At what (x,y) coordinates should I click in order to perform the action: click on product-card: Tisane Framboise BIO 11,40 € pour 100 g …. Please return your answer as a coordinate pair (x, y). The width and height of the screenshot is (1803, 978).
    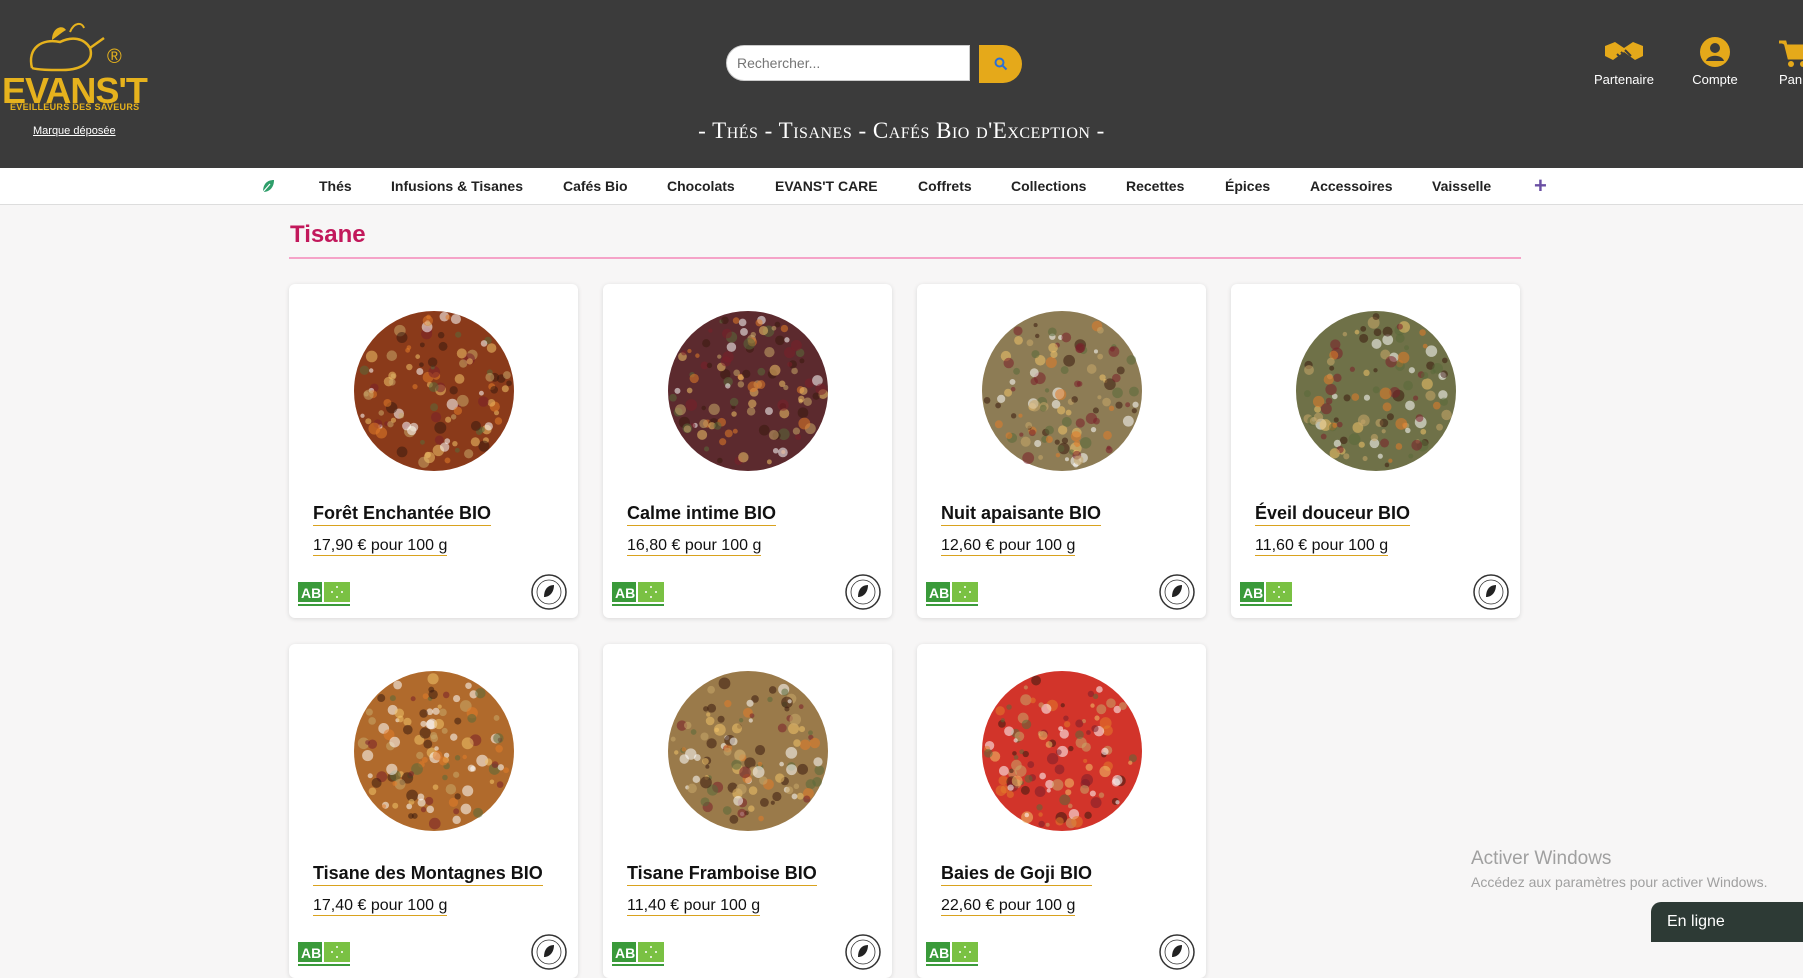
    Looking at the image, I should click on (747, 811).